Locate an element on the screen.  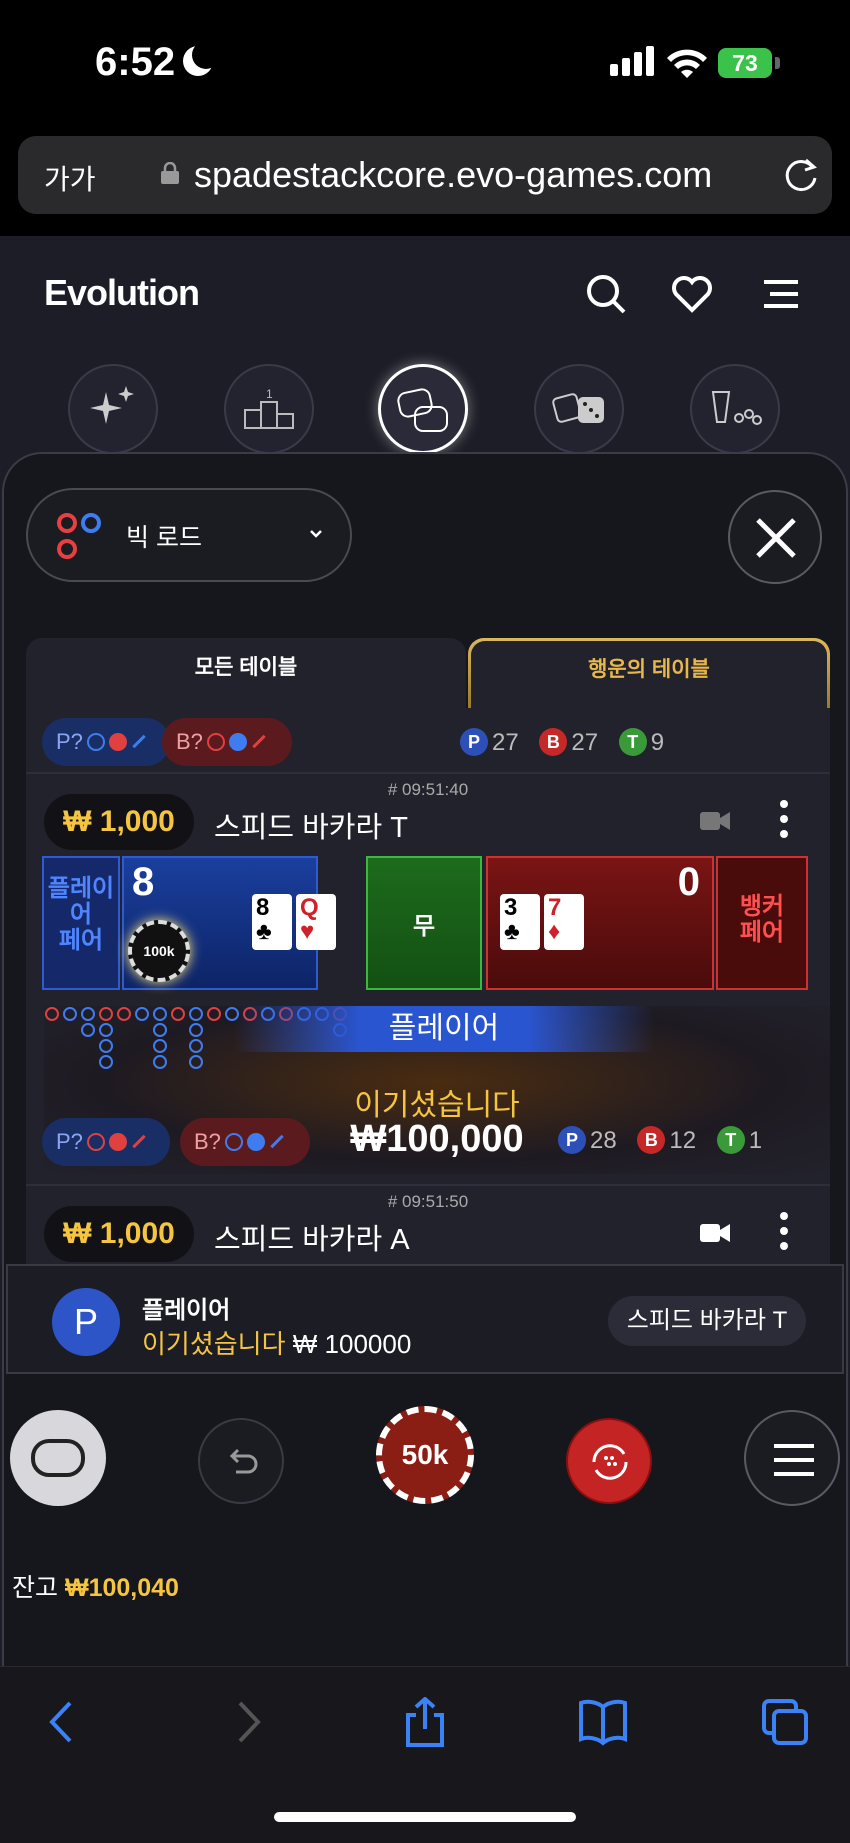
undo-button is located at coordinates (241, 1461).